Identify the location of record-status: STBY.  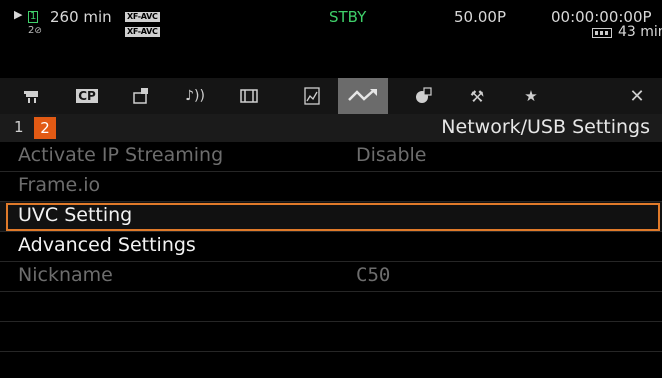
(348, 17).